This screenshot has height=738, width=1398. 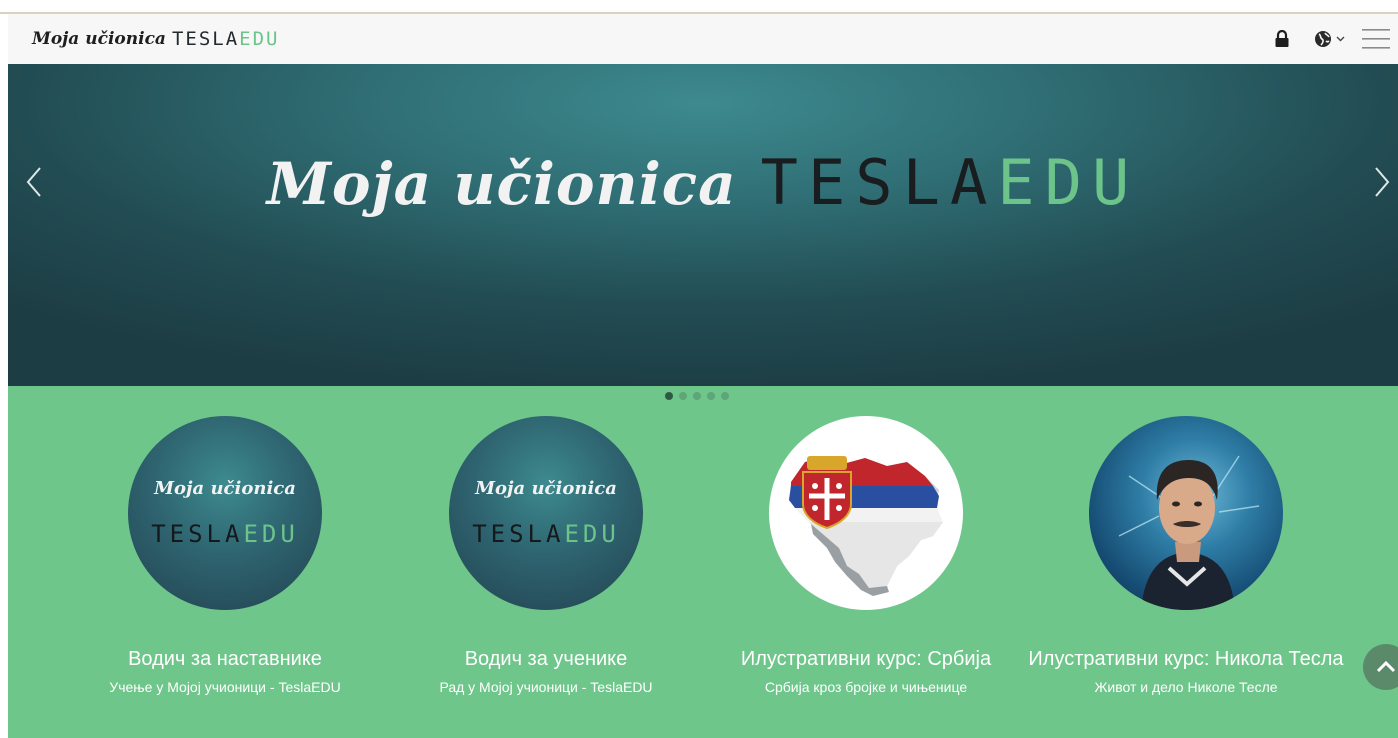 I want to click on hero-tesla-green: EDU, so click(x=1068, y=182).